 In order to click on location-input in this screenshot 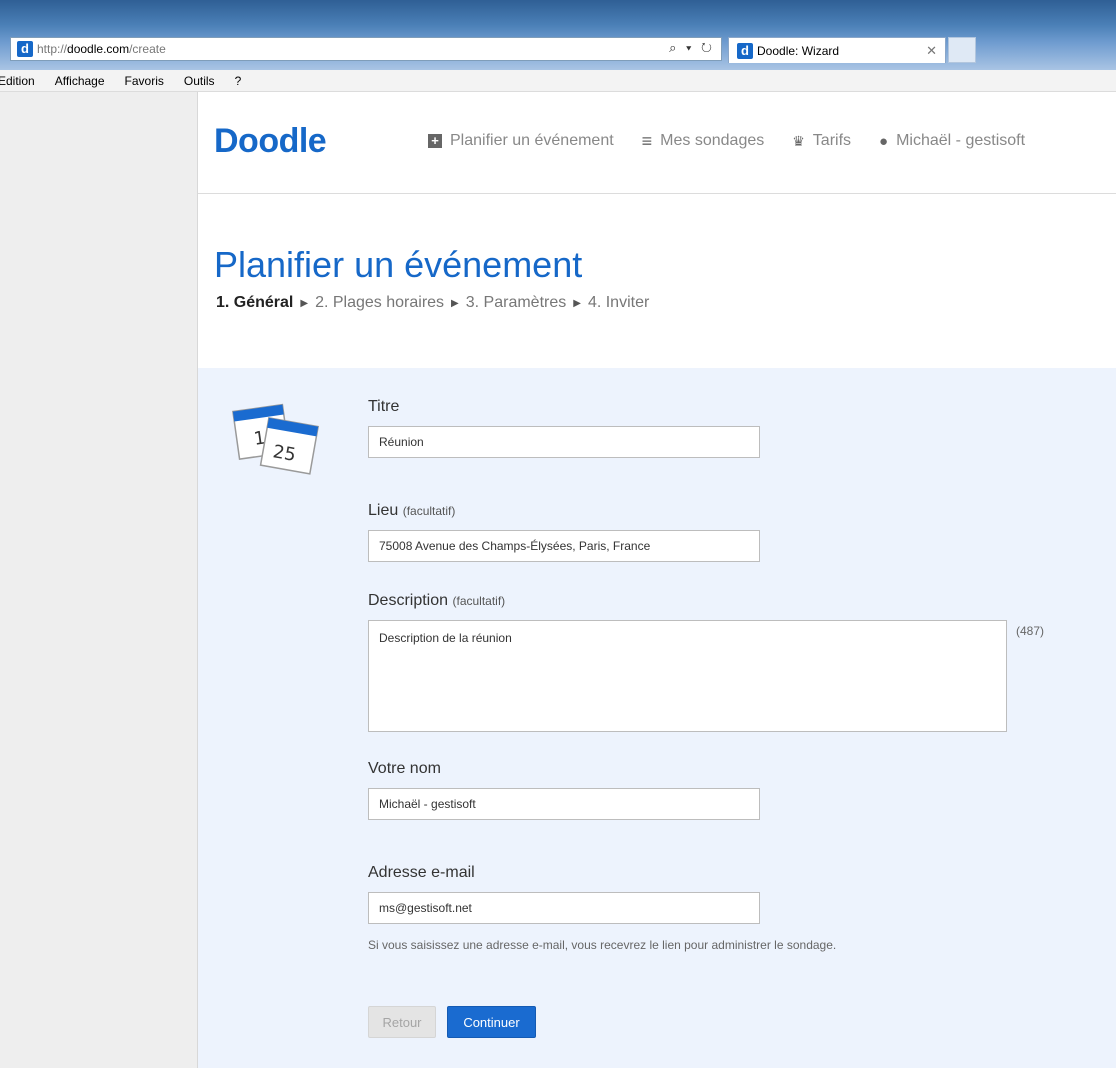, I will do `click(564, 546)`.